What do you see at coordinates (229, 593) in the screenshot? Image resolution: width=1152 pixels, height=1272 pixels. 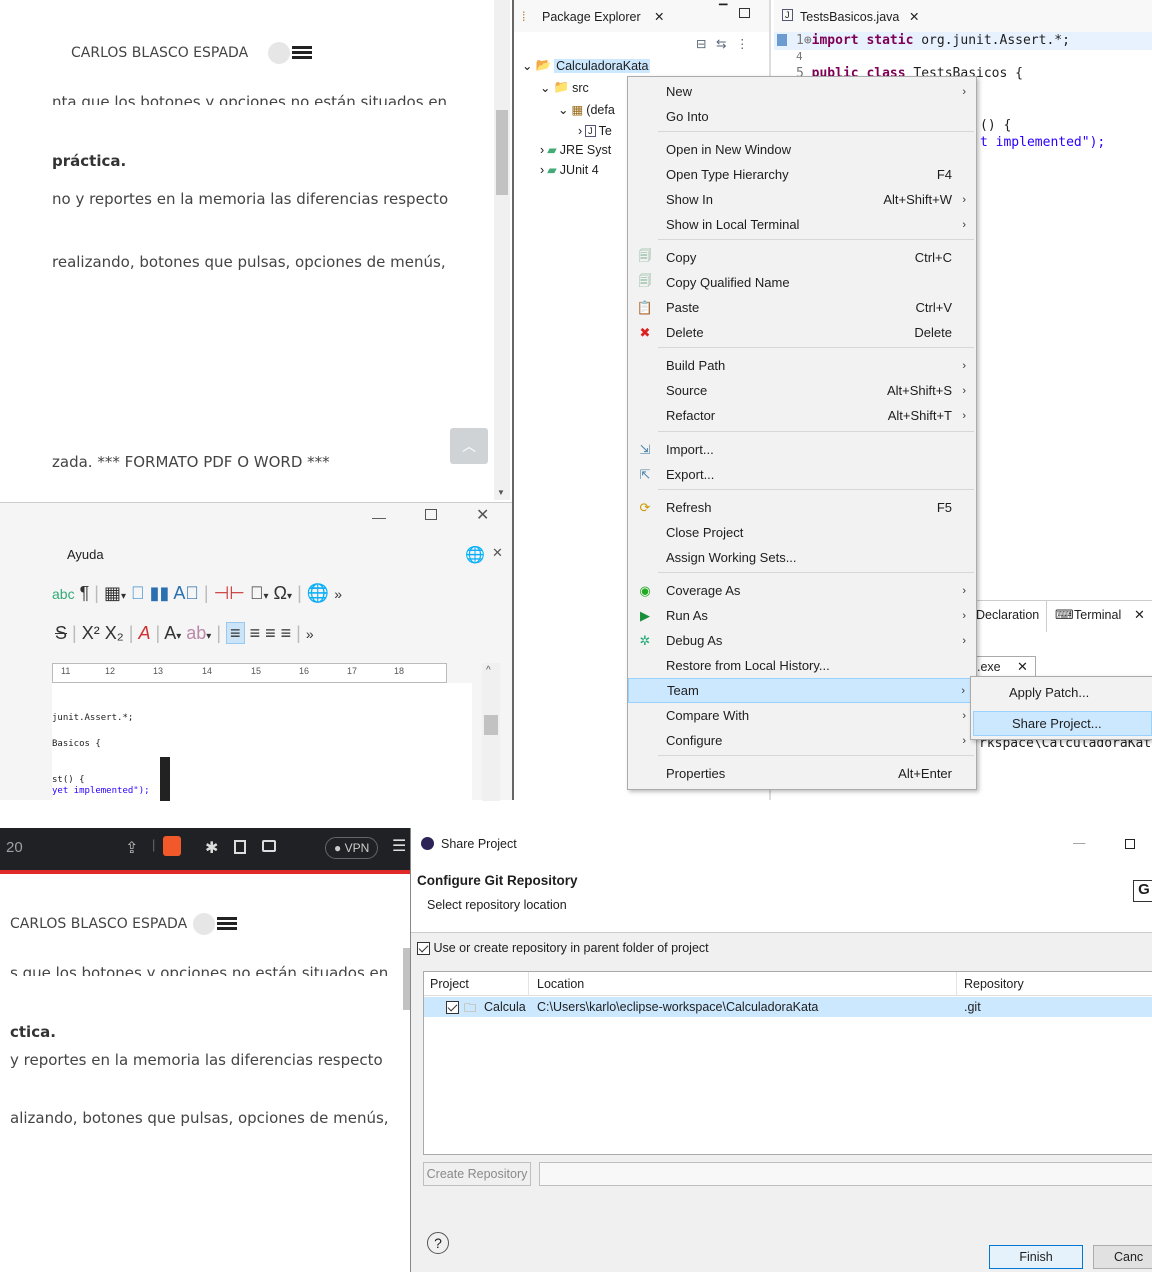 I see `page-break-icon: ⊣⊢` at bounding box center [229, 593].